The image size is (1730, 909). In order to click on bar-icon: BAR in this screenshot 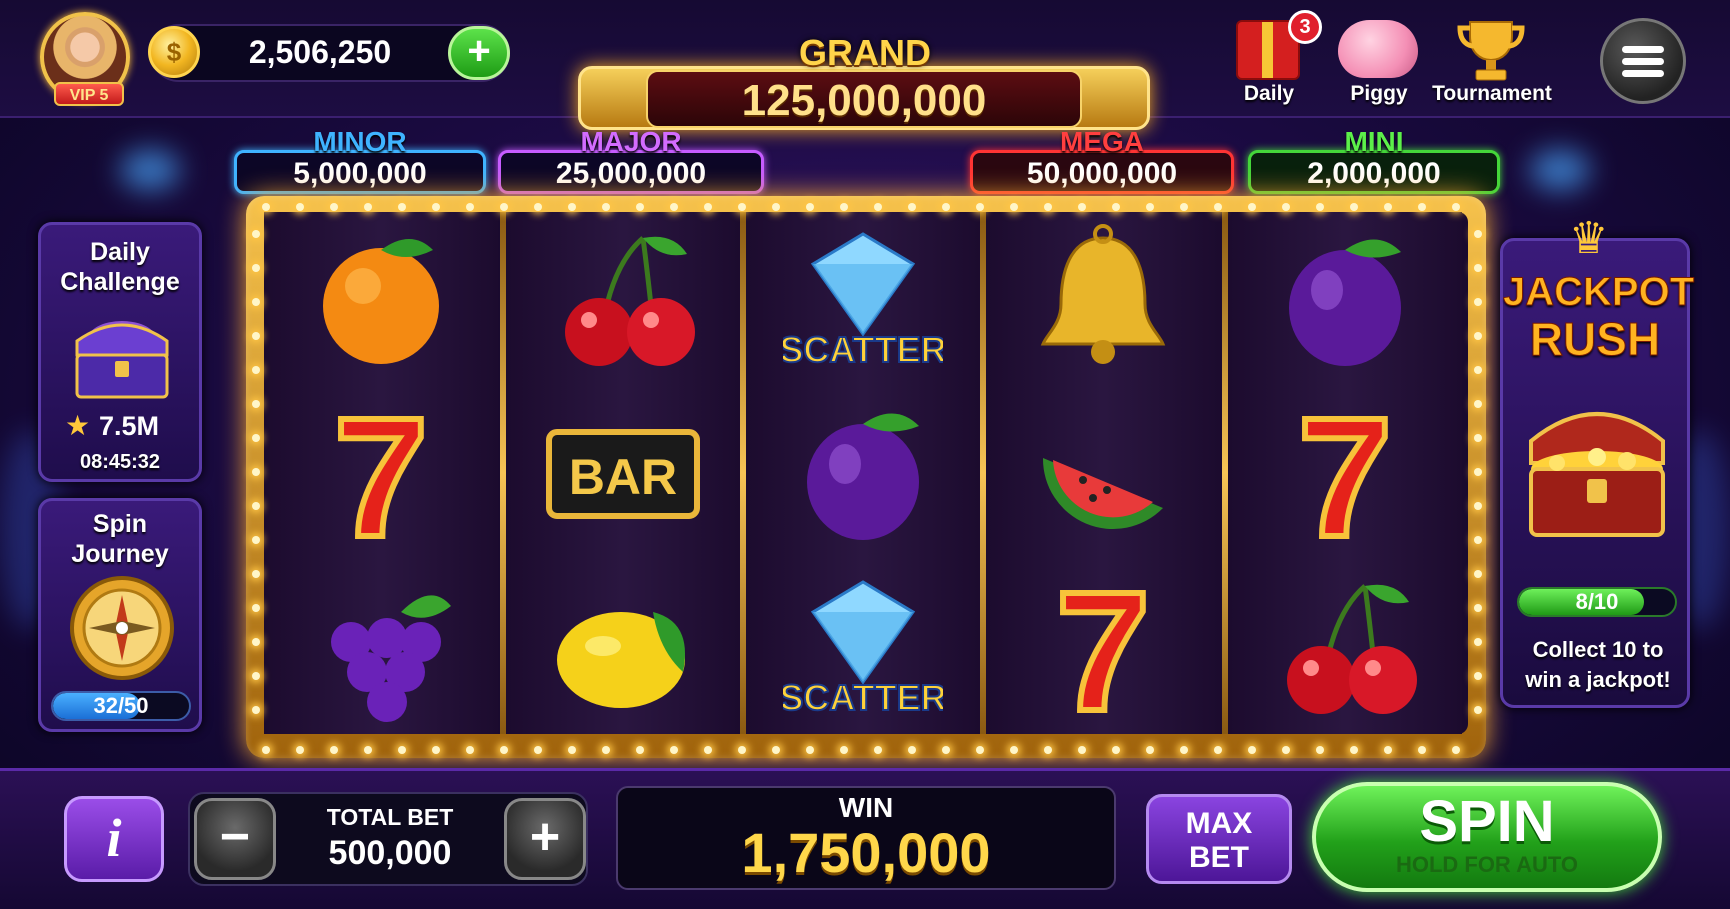, I will do `click(623, 474)`.